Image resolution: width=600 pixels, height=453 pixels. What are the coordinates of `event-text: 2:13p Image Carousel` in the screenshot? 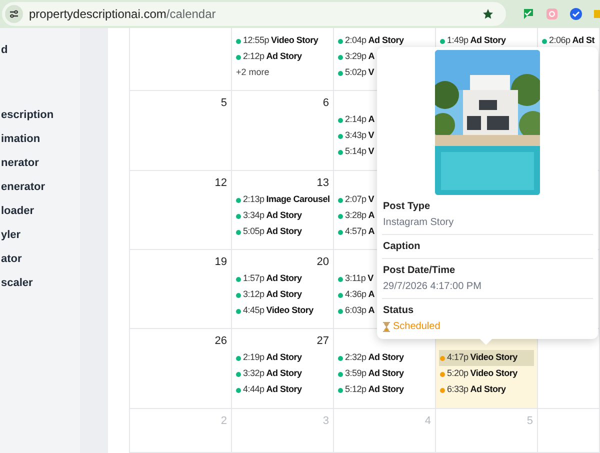 It's located at (286, 199).